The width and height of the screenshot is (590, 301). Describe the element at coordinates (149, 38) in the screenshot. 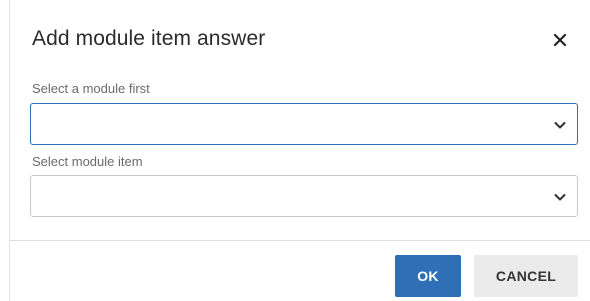

I see `dialog-title: Add module item answer` at that location.